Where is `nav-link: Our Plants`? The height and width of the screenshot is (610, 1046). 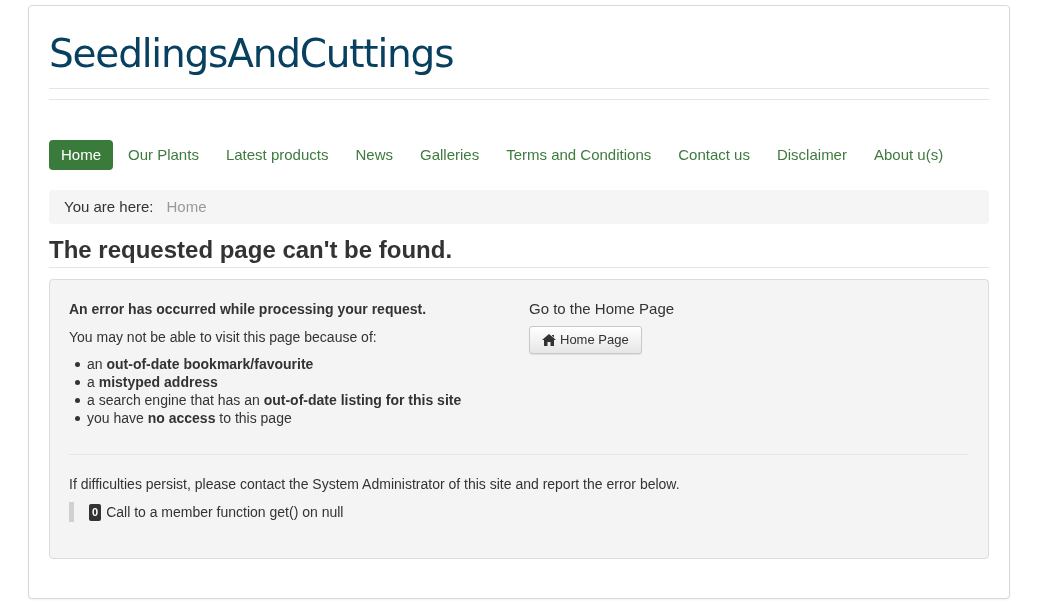
nav-link: Our Plants is located at coordinates (163, 155).